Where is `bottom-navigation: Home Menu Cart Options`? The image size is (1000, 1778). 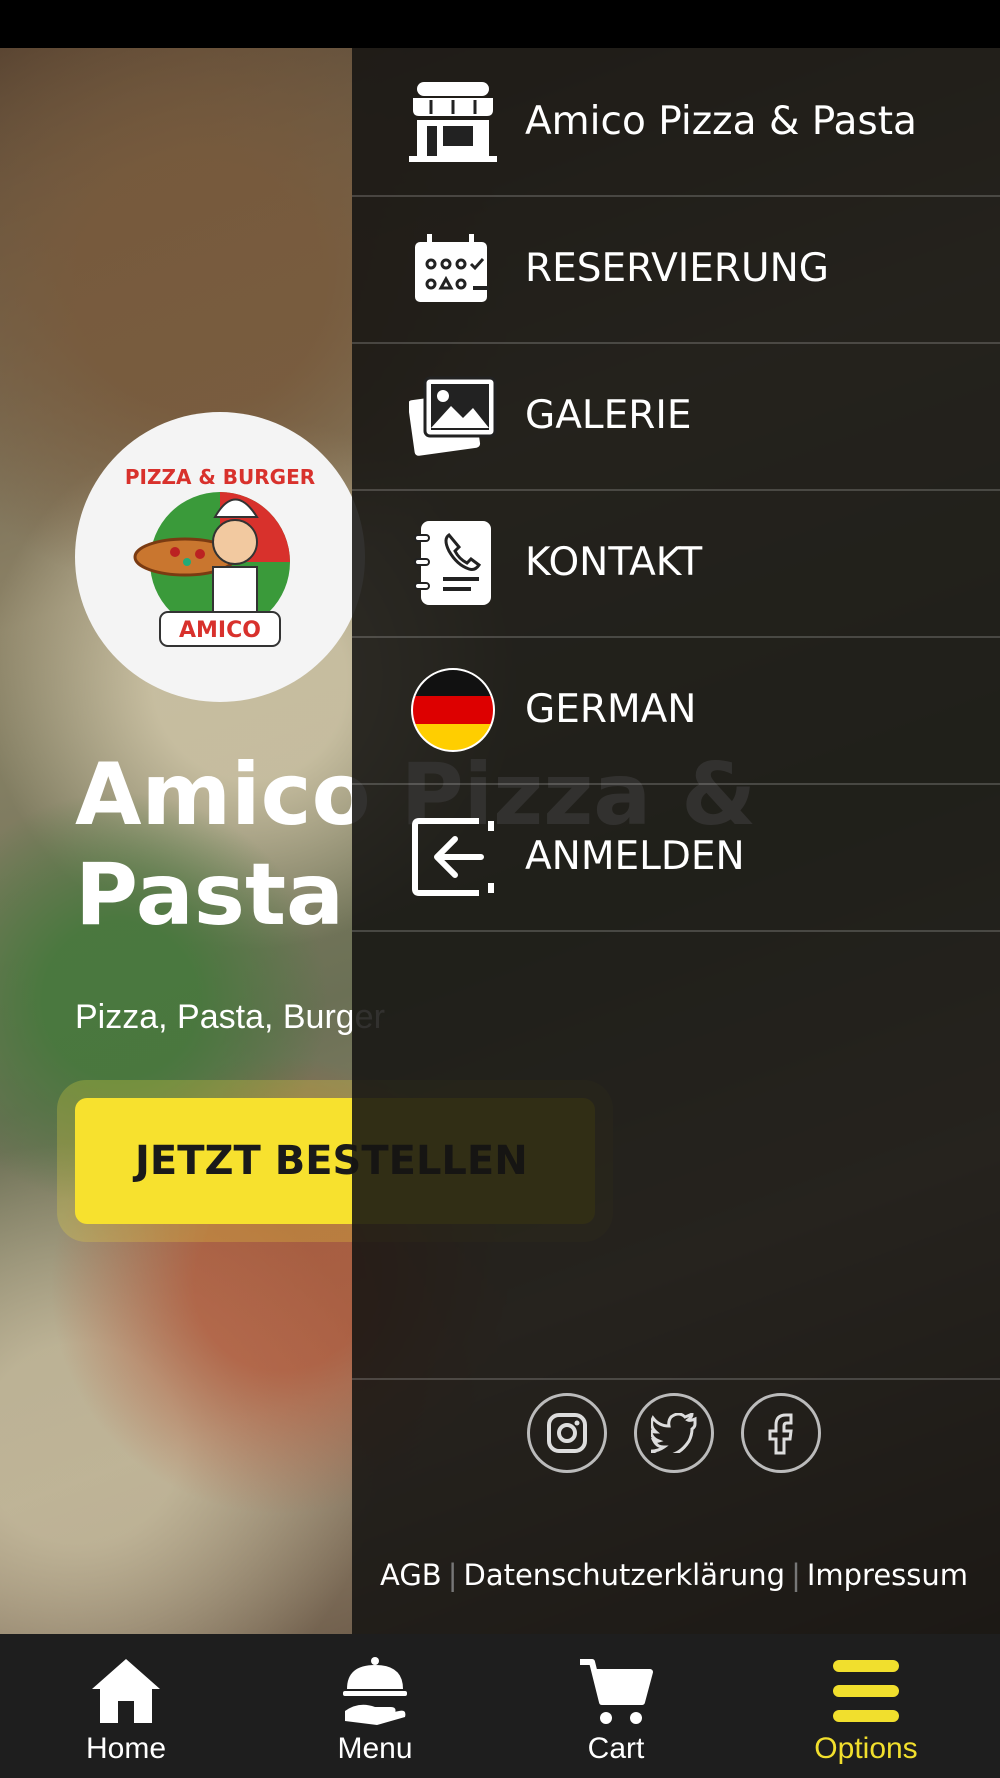 bottom-navigation: Home Menu Cart Options is located at coordinates (500, 1706).